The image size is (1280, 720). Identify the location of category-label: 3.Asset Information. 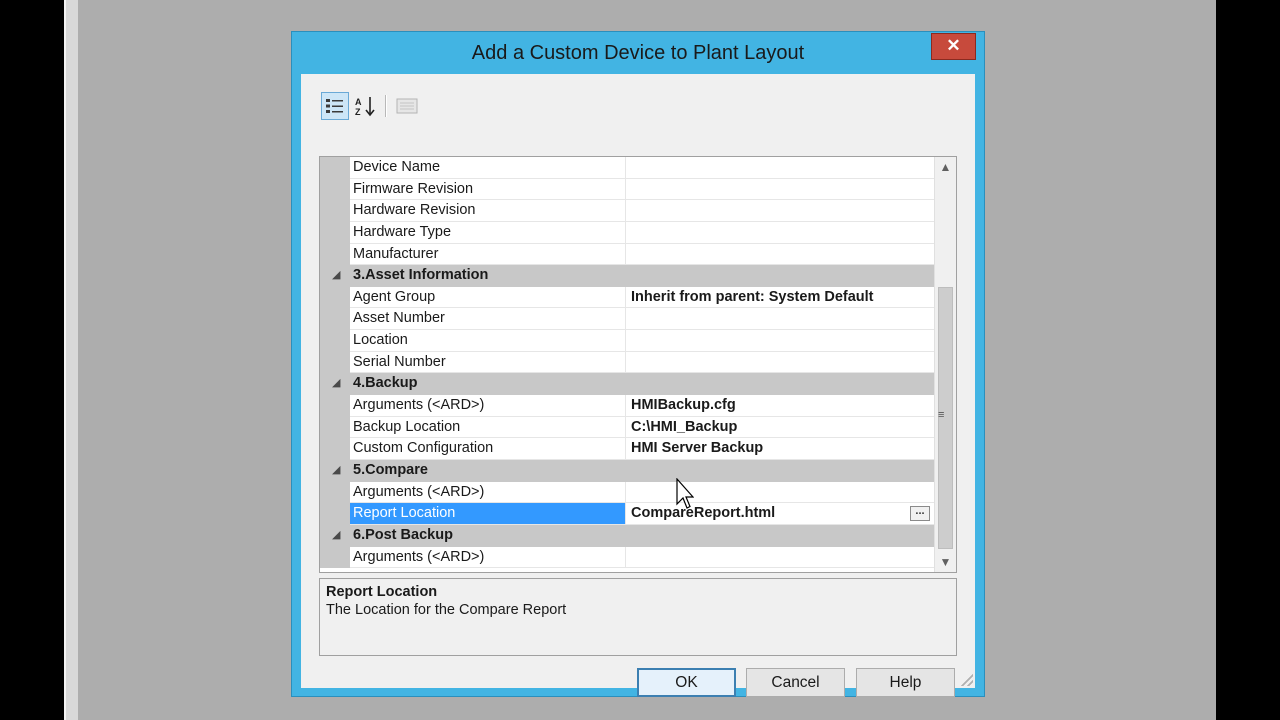
(421, 275).